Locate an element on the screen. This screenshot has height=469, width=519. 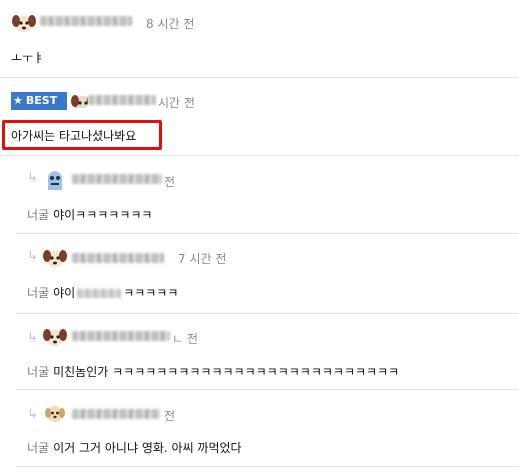
comment-text: ㅗㅜㅑ is located at coordinates (28, 58).